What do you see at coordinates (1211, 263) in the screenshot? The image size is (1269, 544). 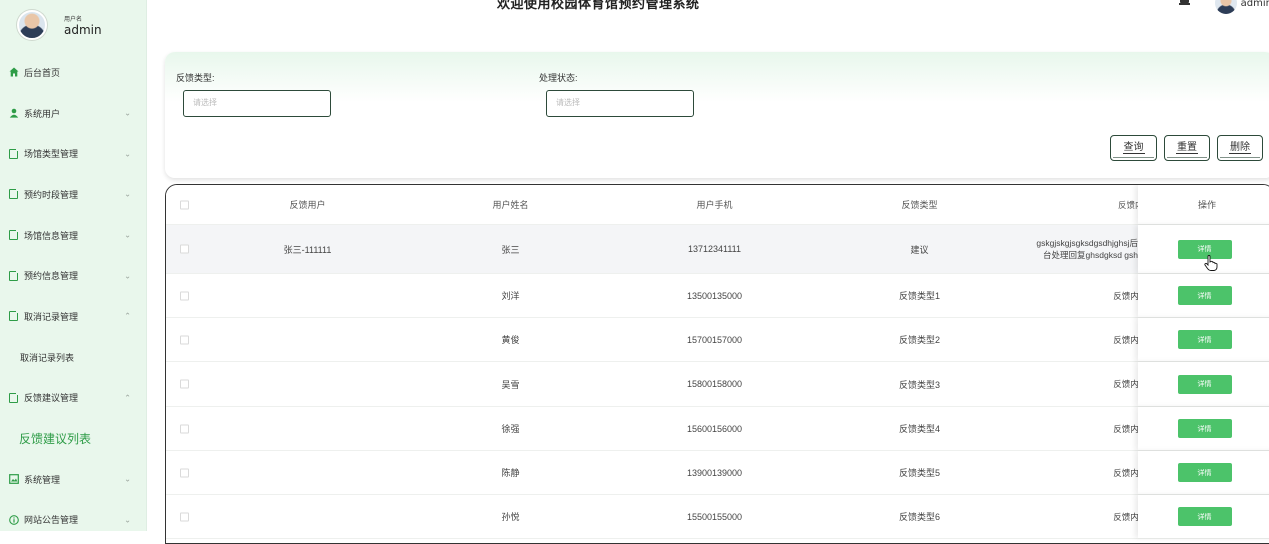 I see `hand-cursor-icon` at bounding box center [1211, 263].